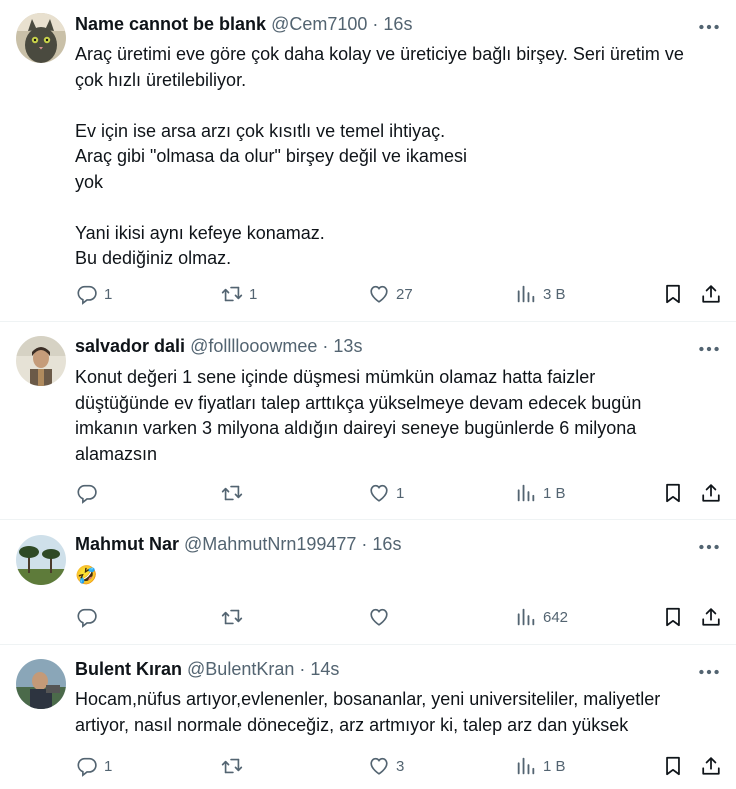 The width and height of the screenshot is (736, 789). I want to click on action-bar: 1 3 1 B, so click(368, 766).